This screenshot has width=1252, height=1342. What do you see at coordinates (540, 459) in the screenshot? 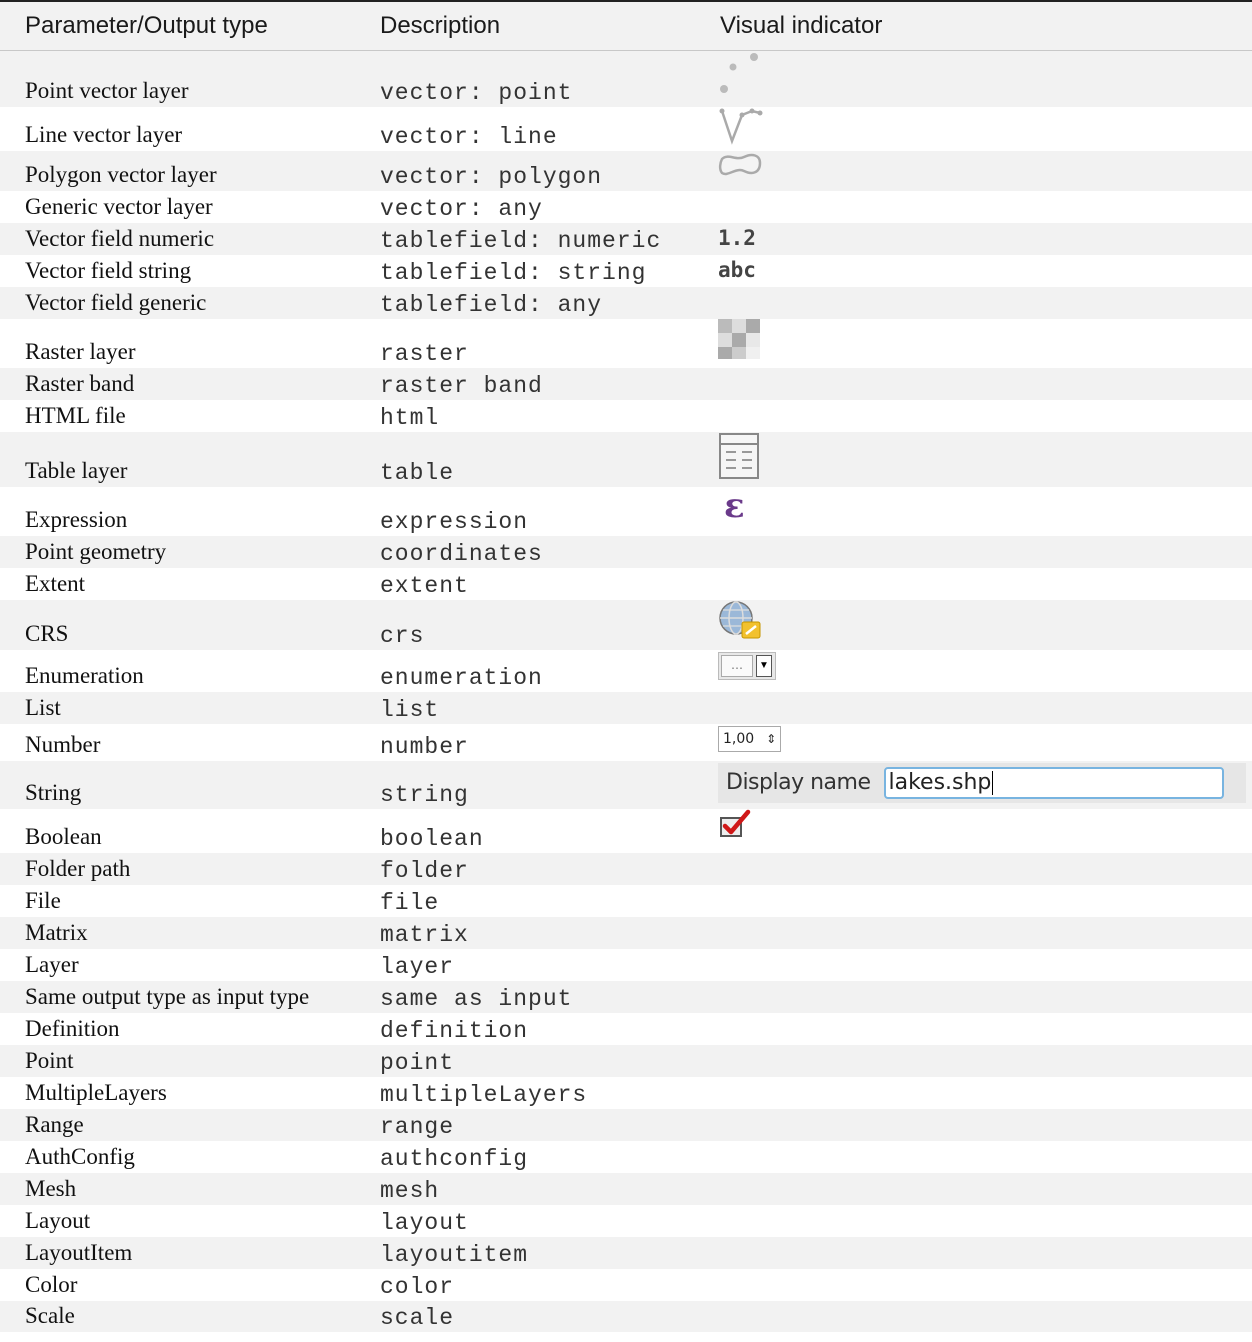
I see `description-cell: table` at bounding box center [540, 459].